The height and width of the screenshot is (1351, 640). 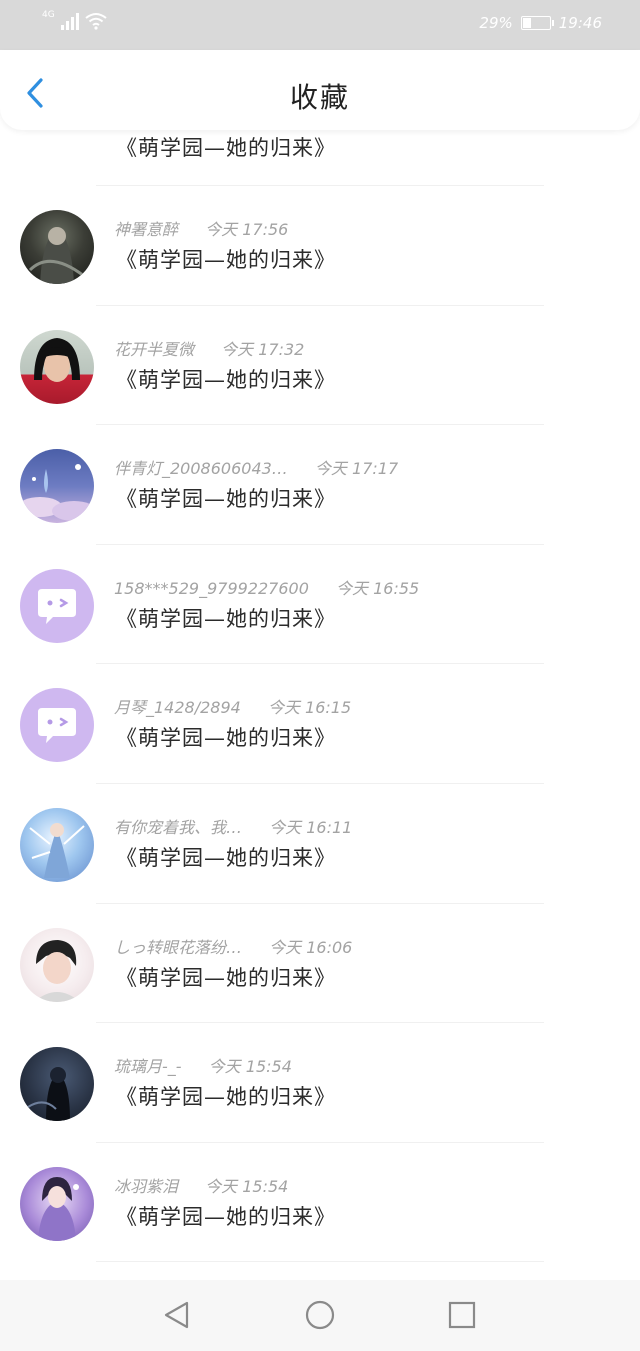 What do you see at coordinates (320, 1203) in the screenshot?
I see `list-item: 冰羽紫泪 今天 15:54 《萌学园—她的归来》` at bounding box center [320, 1203].